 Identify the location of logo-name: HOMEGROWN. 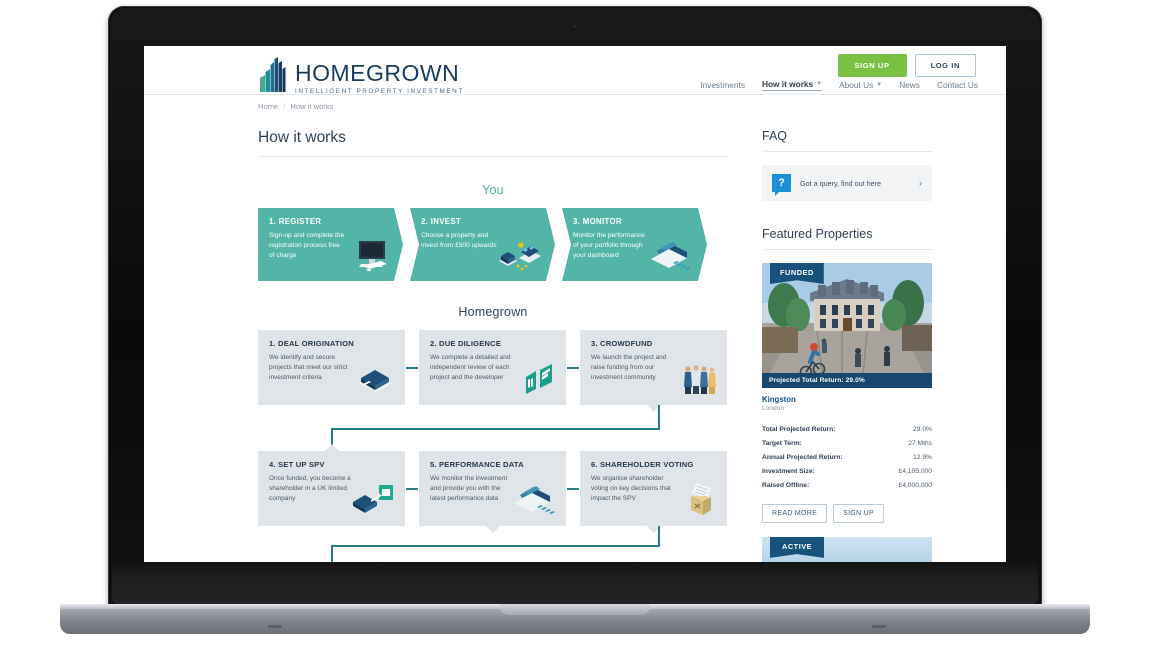
(377, 73).